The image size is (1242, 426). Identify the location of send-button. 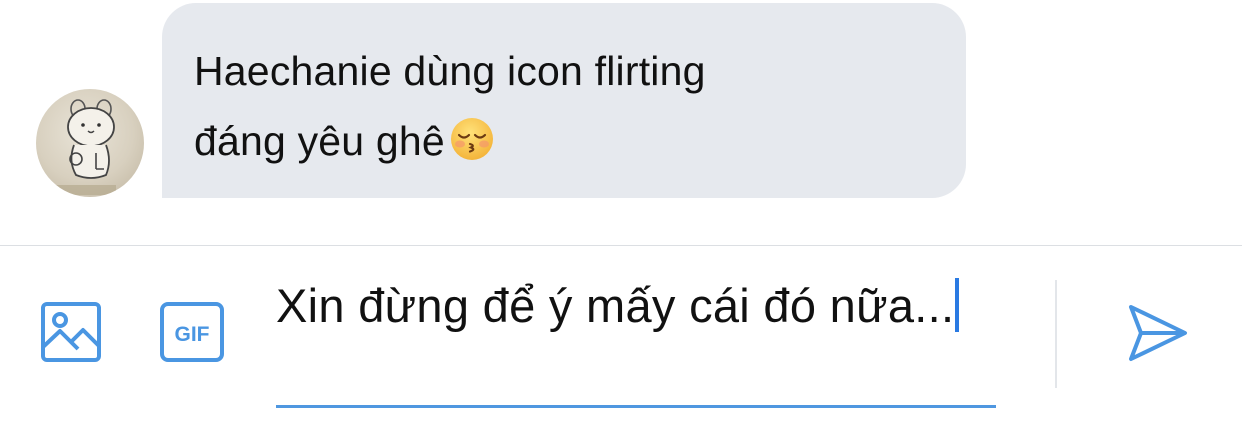
(1158, 333).